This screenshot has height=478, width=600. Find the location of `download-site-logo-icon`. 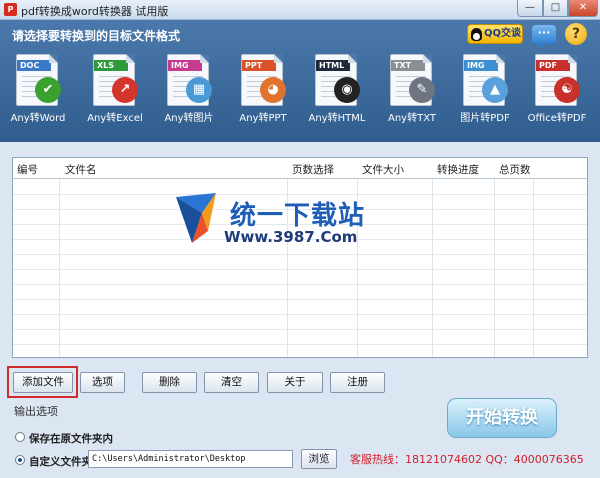

download-site-logo-icon is located at coordinates (196, 218).